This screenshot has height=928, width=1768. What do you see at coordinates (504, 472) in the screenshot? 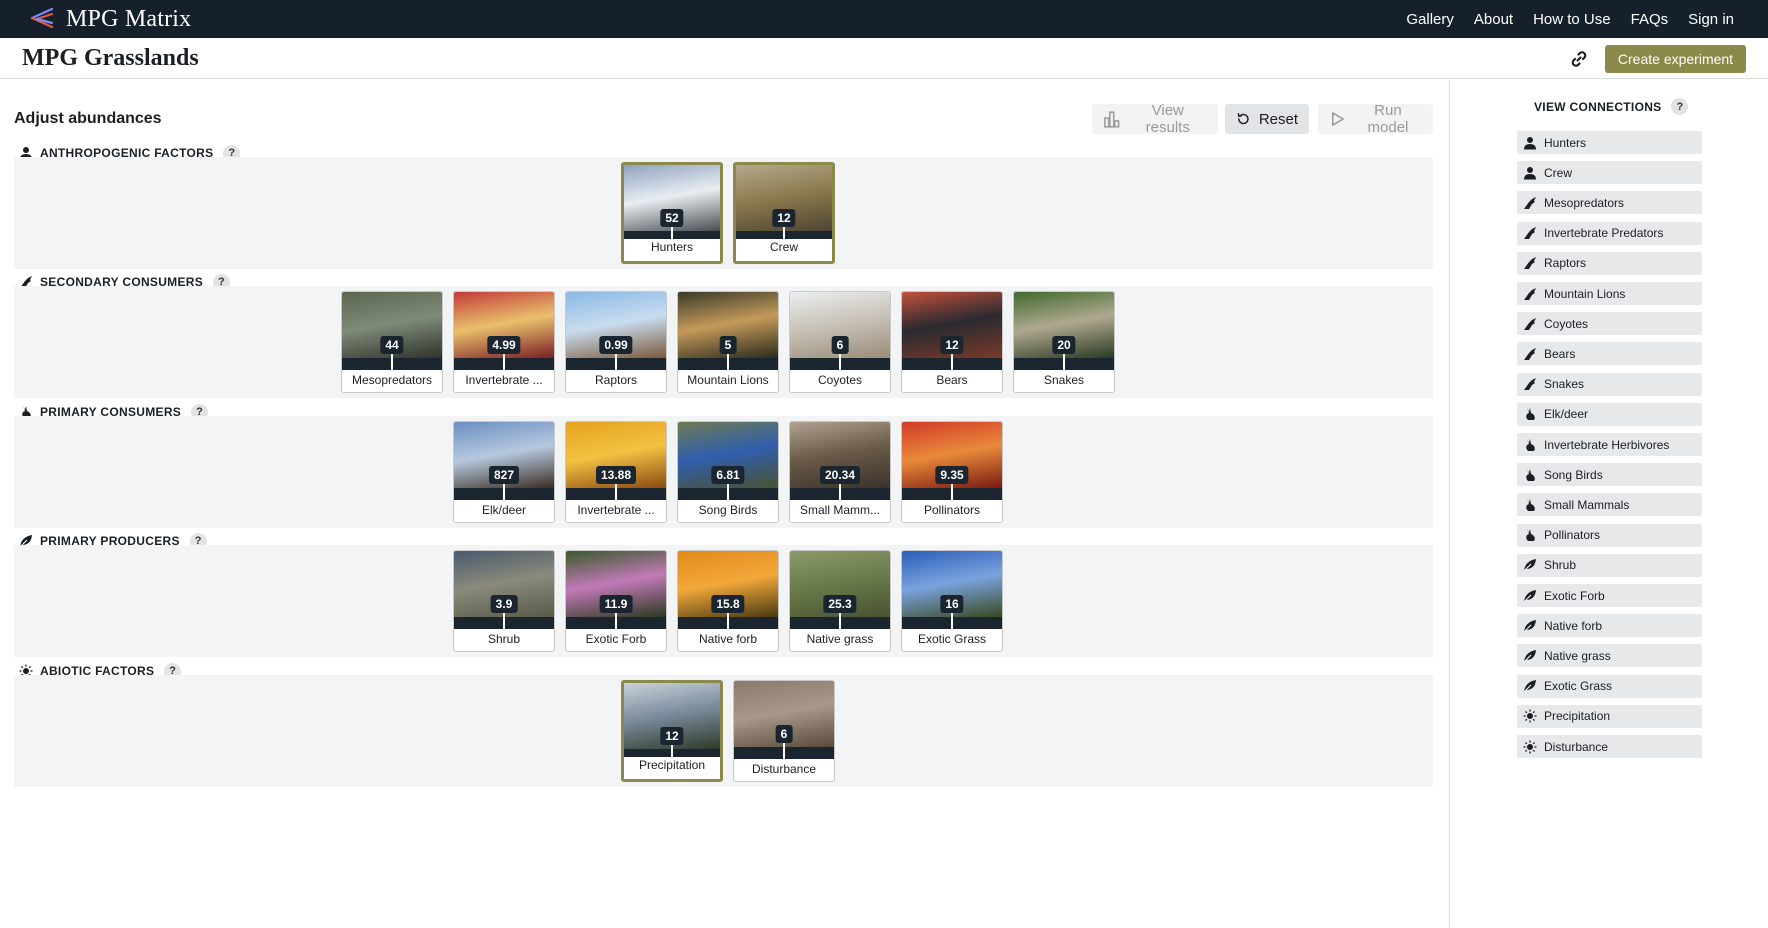
I see `abundance-tile-elk-deer: 827 Elk/deer` at bounding box center [504, 472].